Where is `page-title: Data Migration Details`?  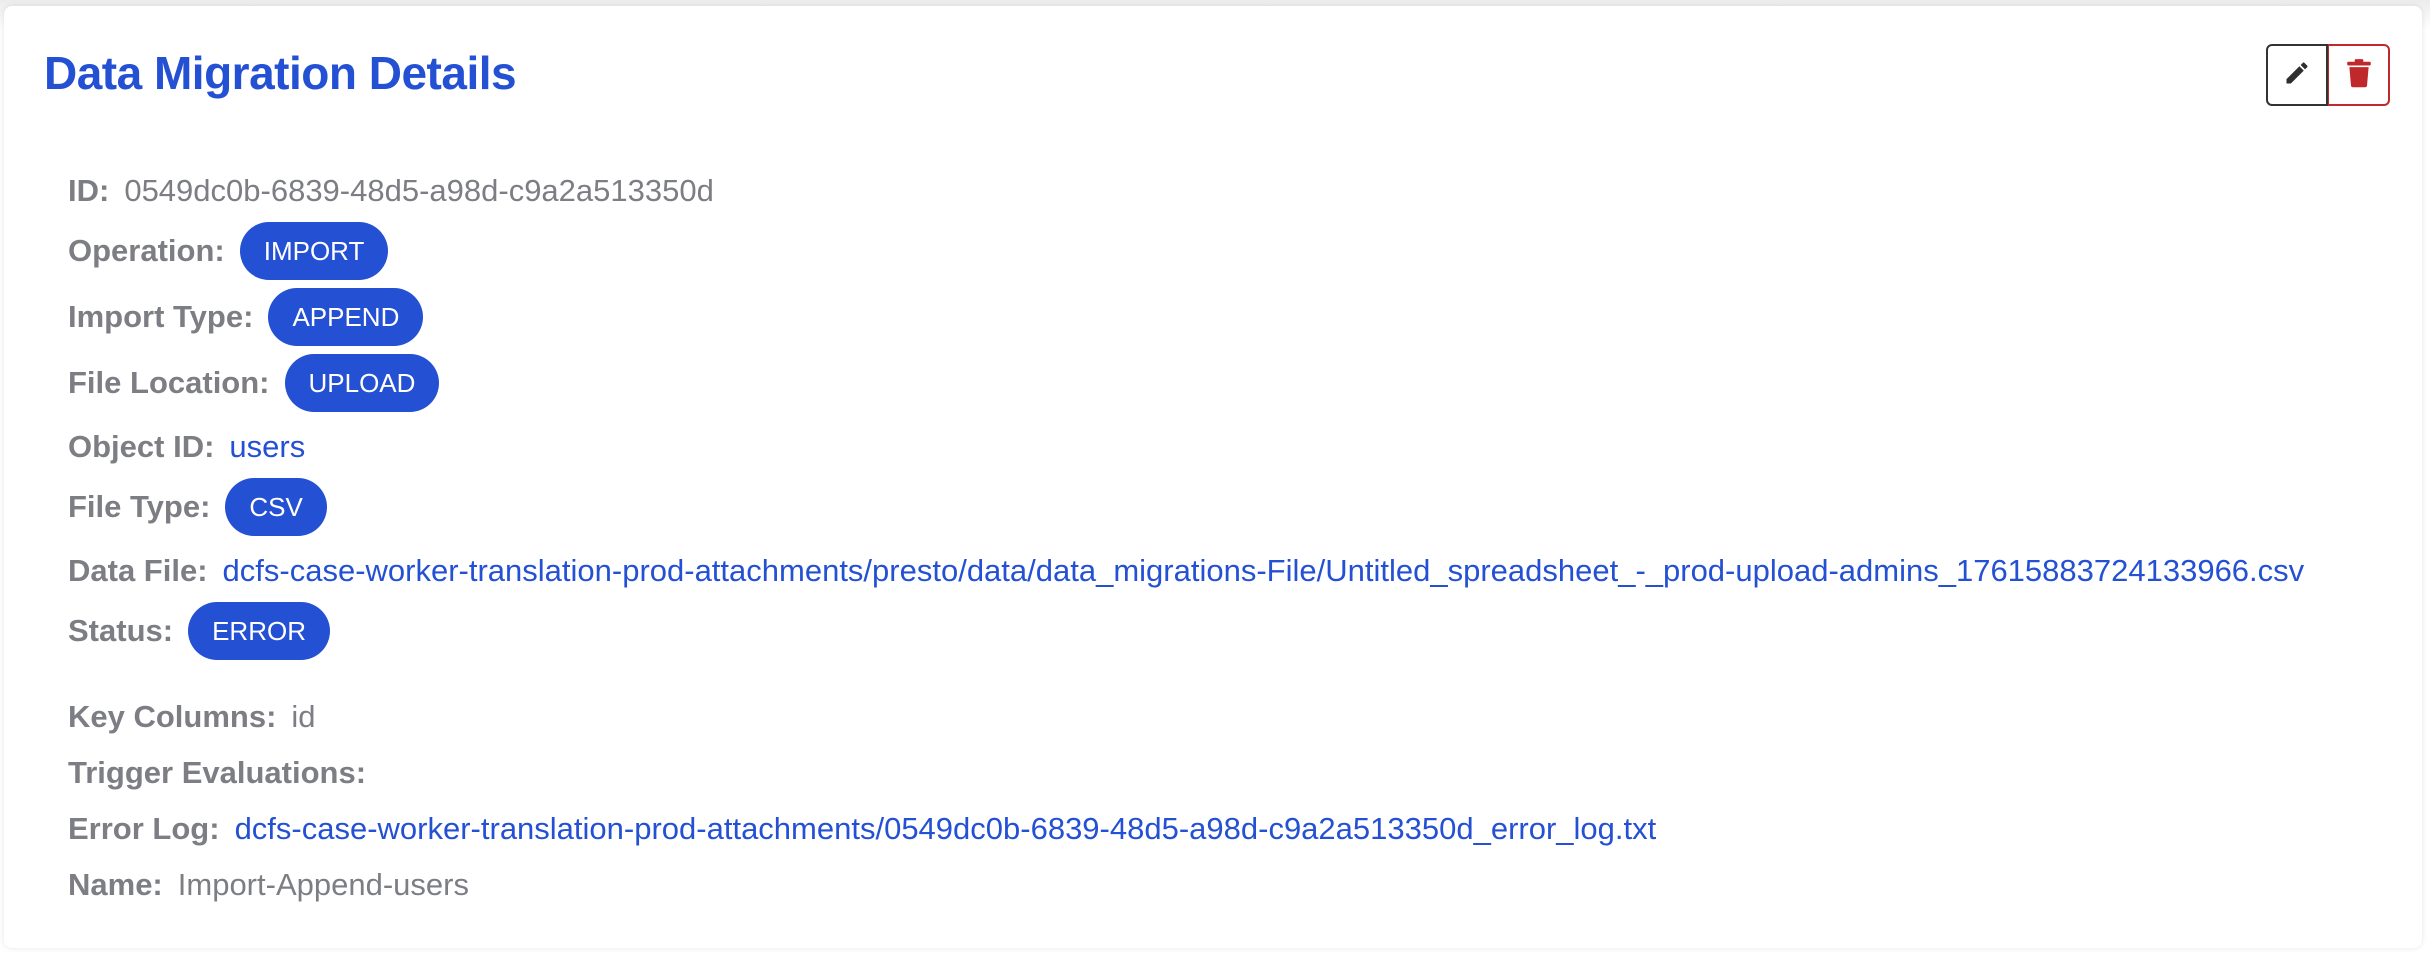
page-title: Data Migration Details is located at coordinates (280, 73).